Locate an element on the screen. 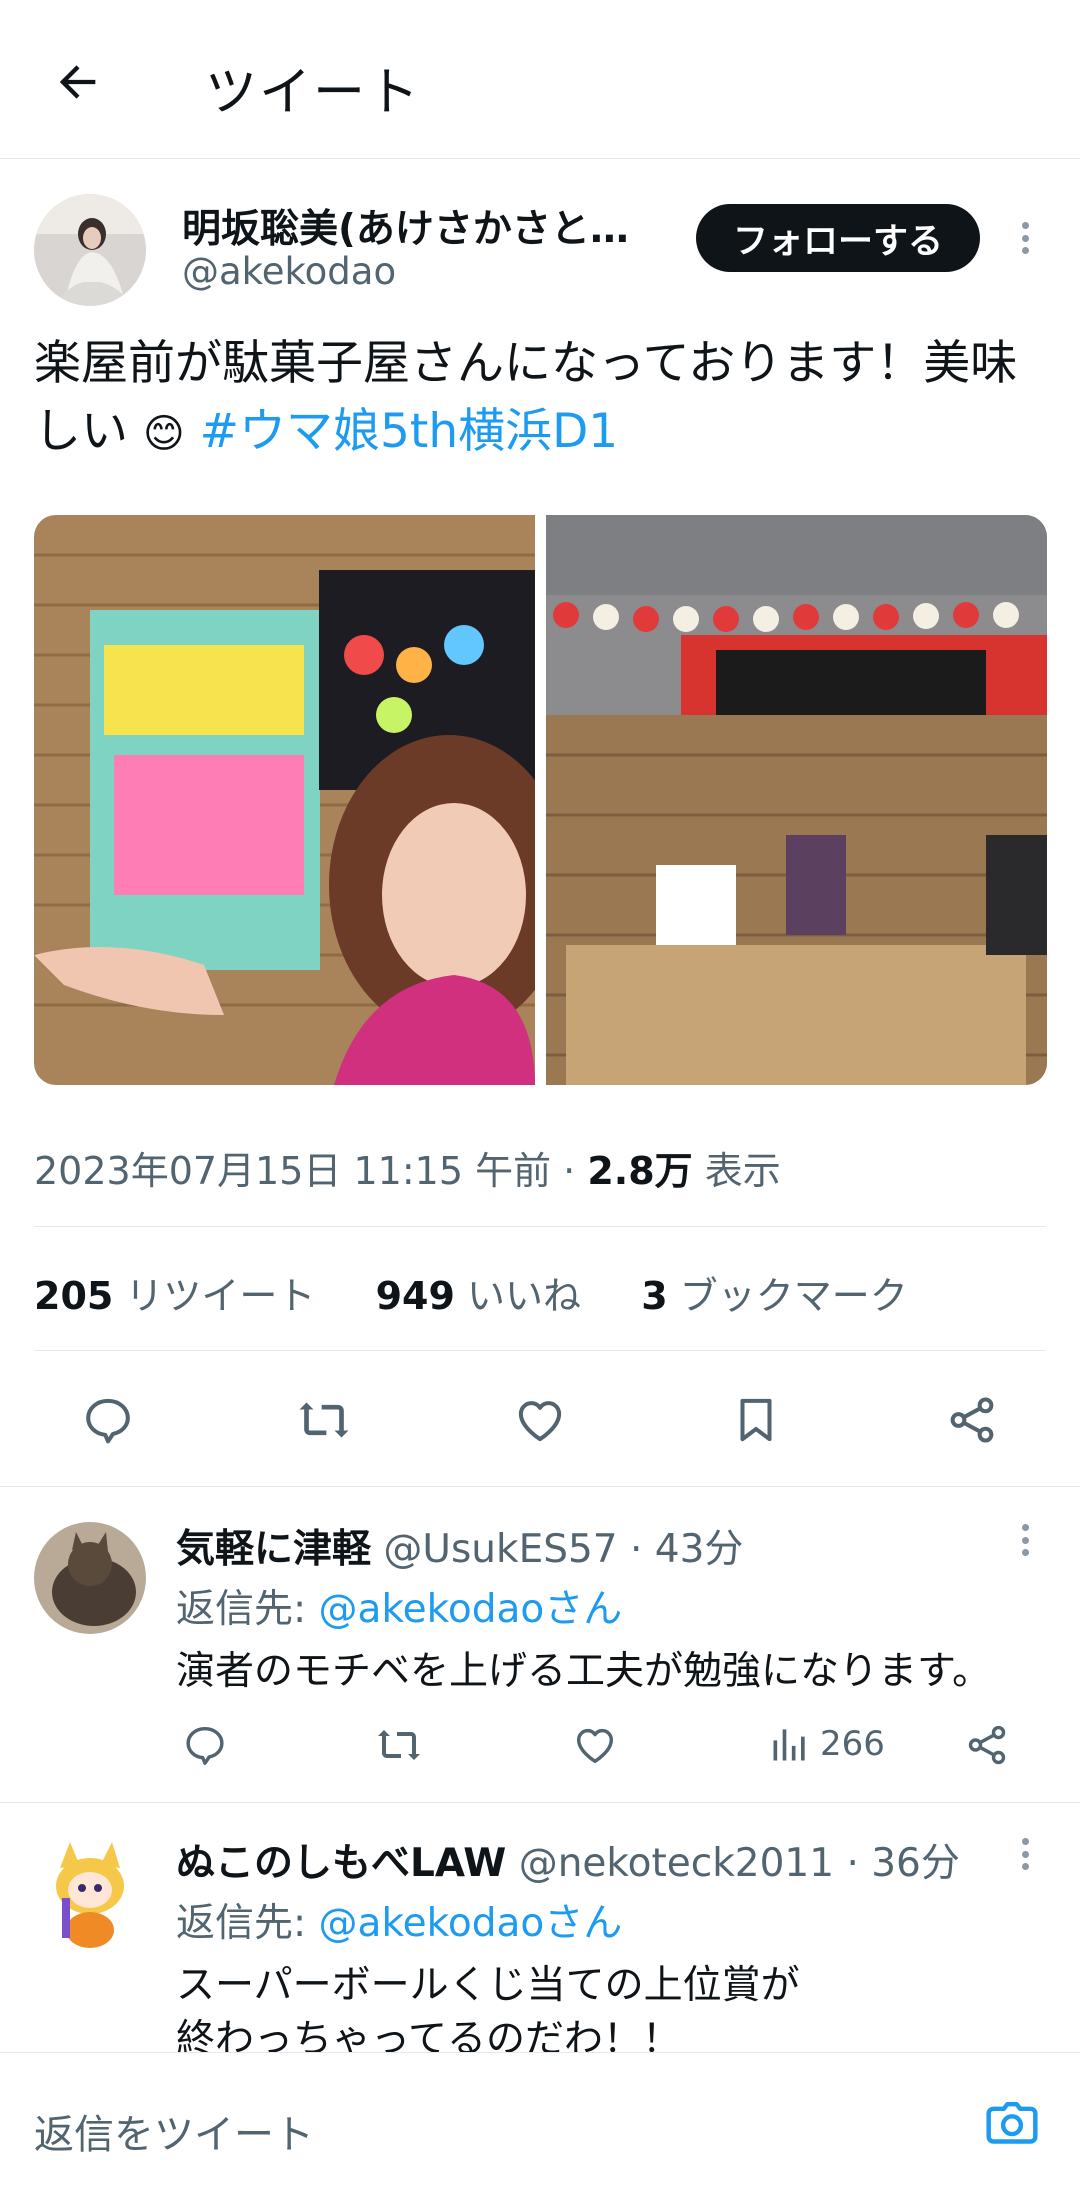 The image size is (1080, 2195). tweet-stats: 205 リツイート 949 いいね 3 ブックマーク is located at coordinates (471, 1292).